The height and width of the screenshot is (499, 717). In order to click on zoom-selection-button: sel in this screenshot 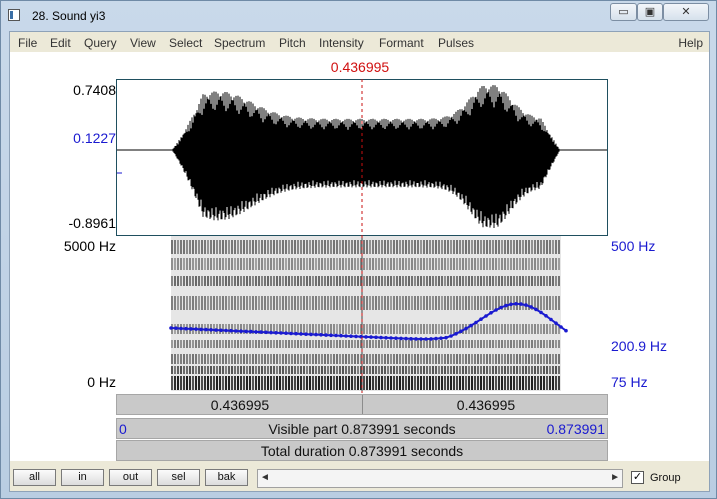, I will do `click(178, 477)`.